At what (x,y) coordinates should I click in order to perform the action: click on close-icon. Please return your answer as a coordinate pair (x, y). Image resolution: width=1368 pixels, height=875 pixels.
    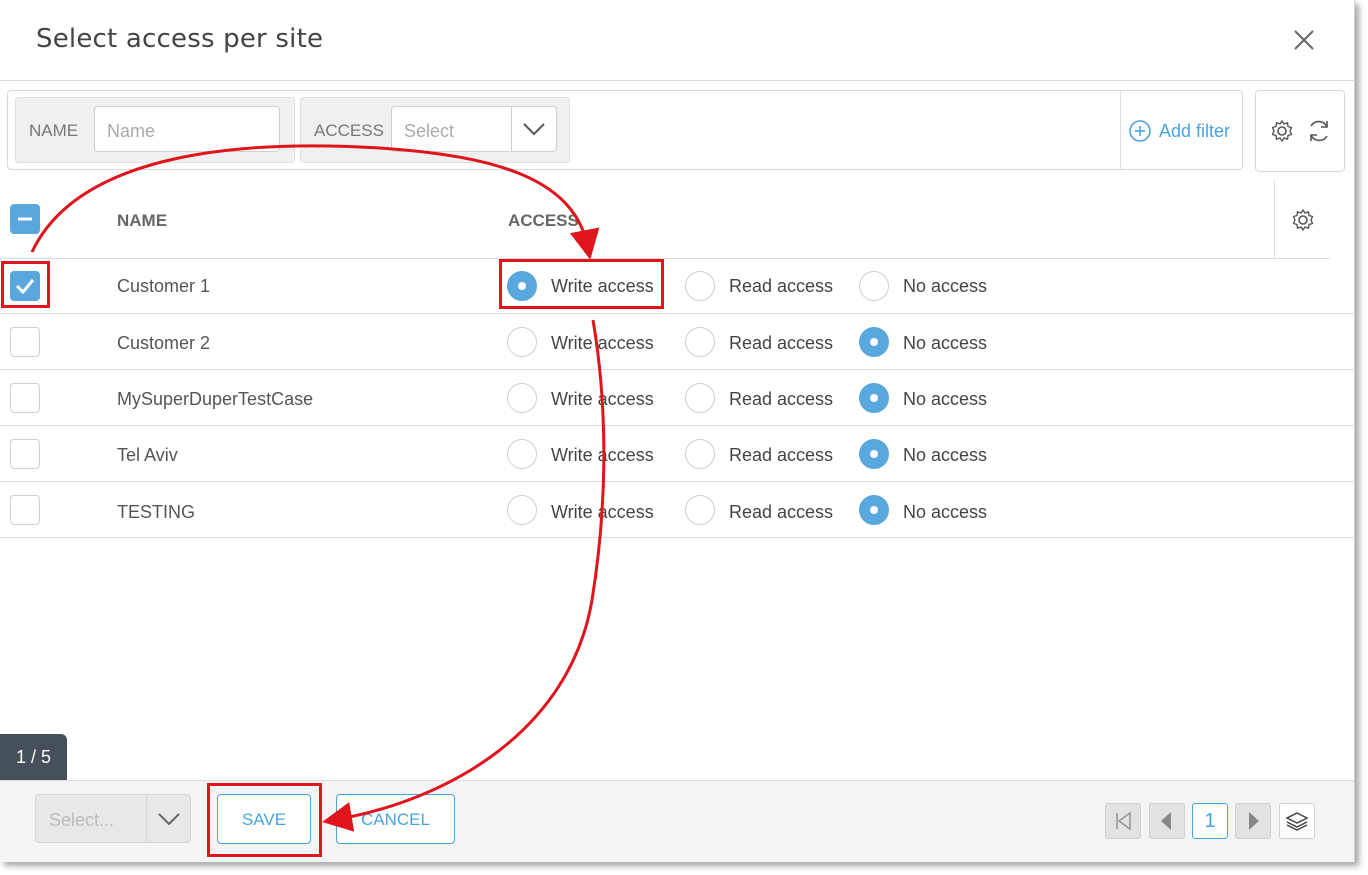
    Looking at the image, I should click on (1304, 40).